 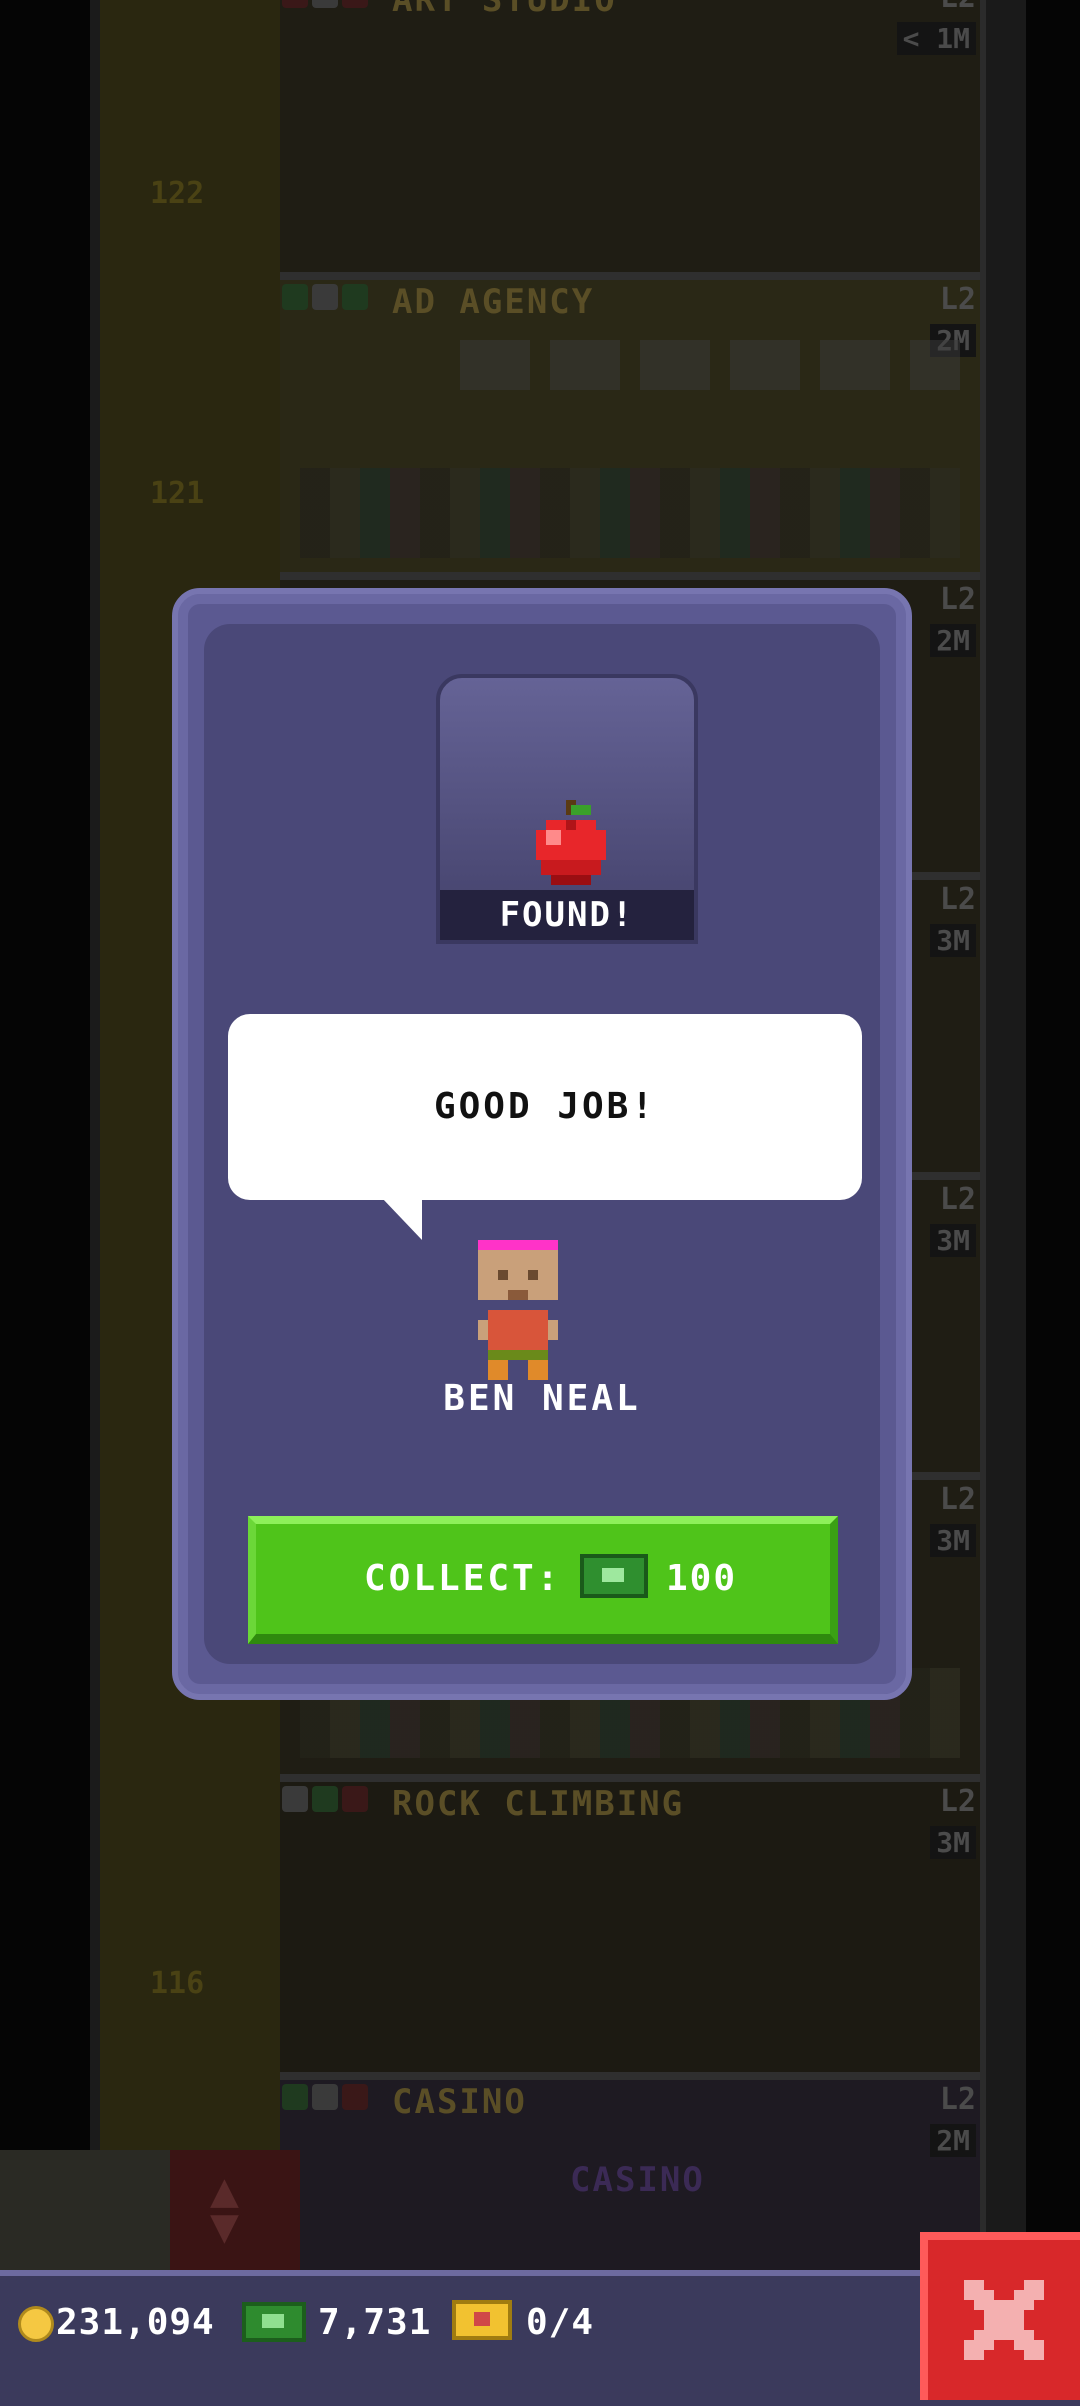 What do you see at coordinates (459, 2102) in the screenshot?
I see `floor-name: CASINO` at bounding box center [459, 2102].